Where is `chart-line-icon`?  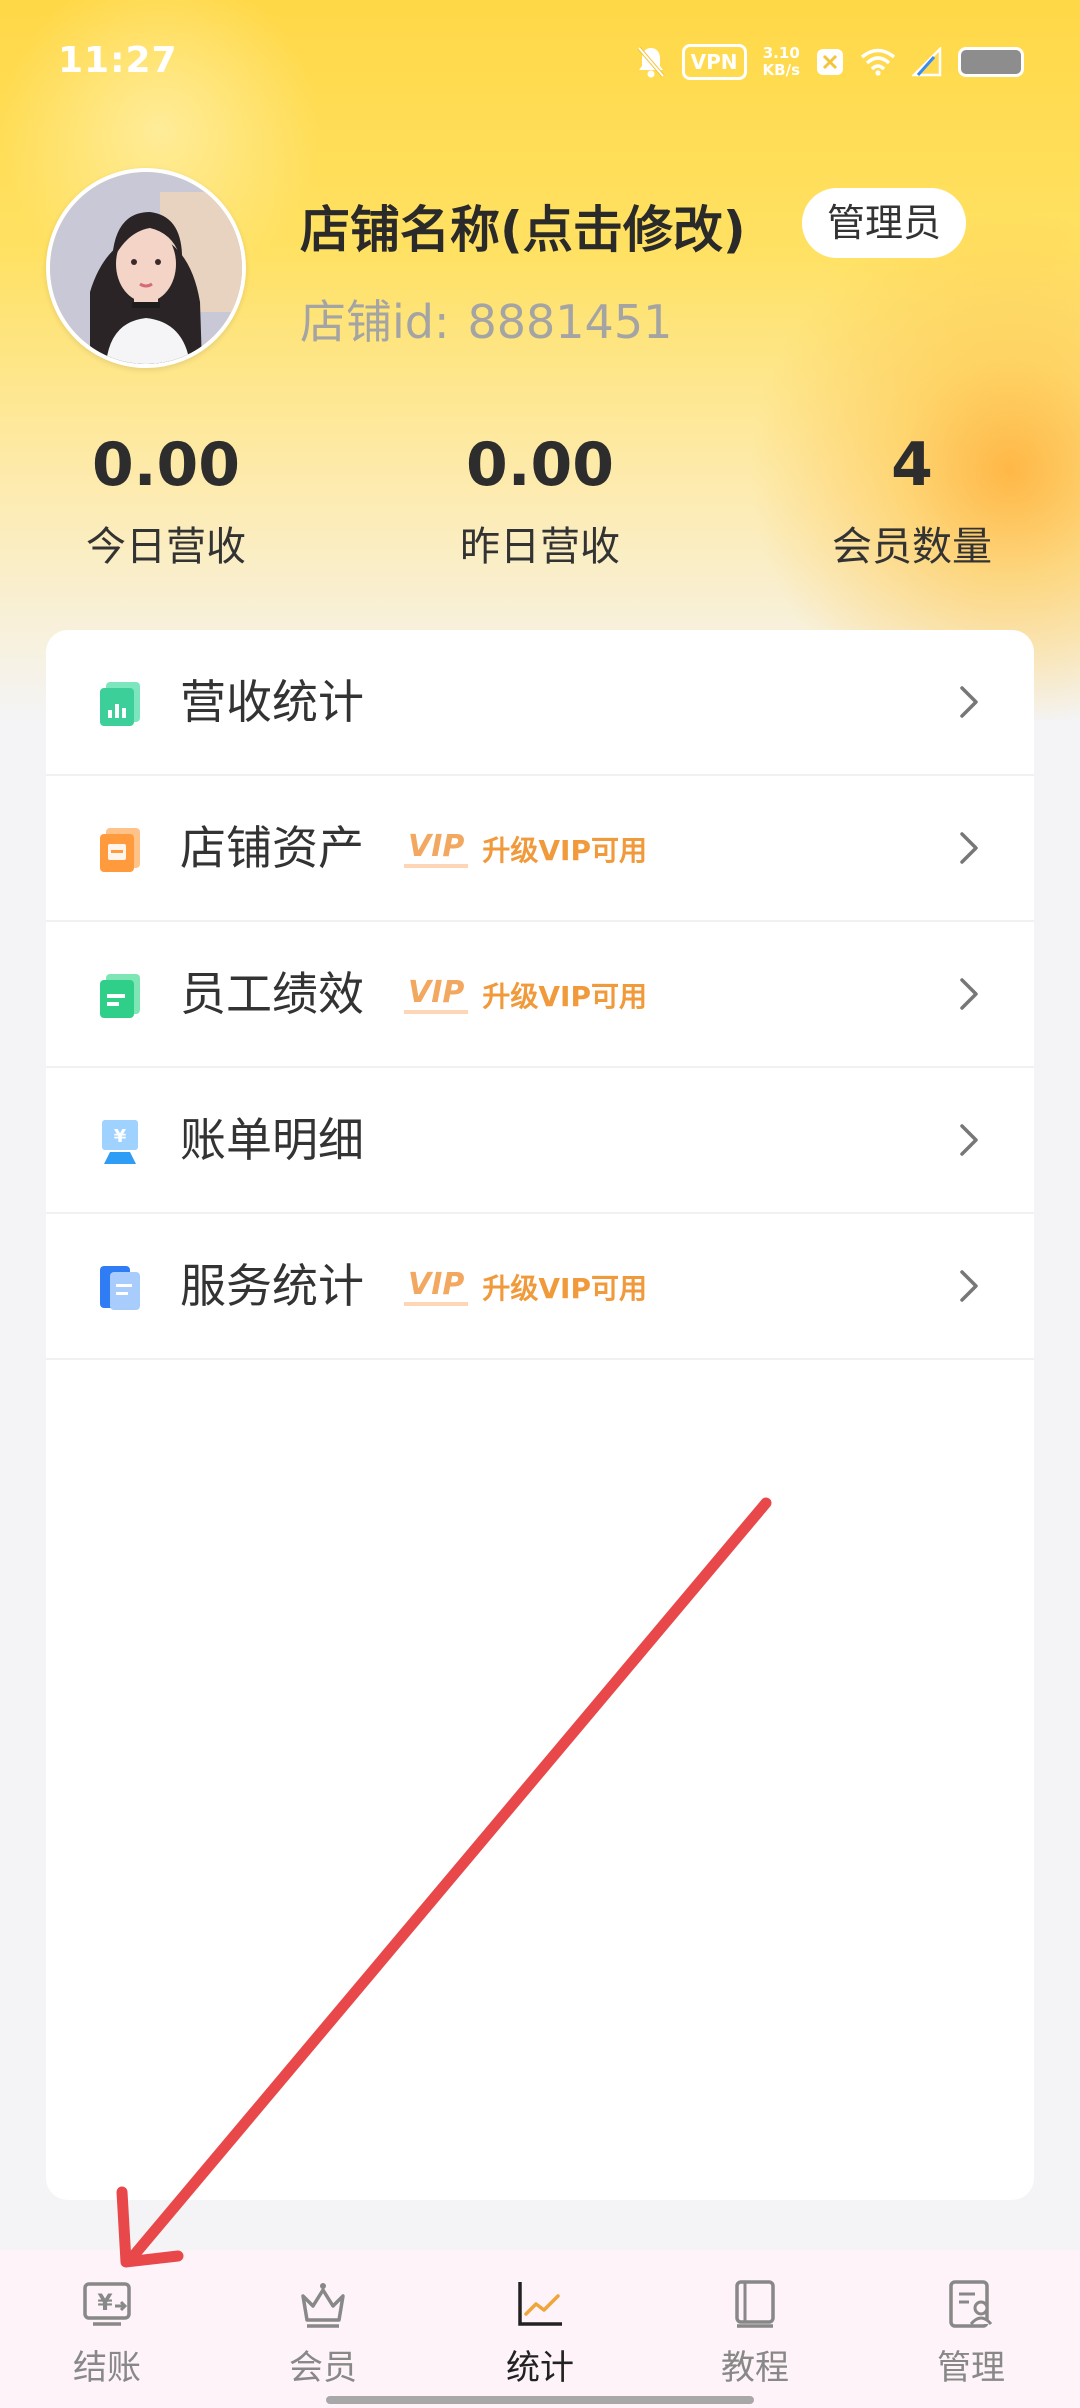
chart-line-icon is located at coordinates (540, 2304).